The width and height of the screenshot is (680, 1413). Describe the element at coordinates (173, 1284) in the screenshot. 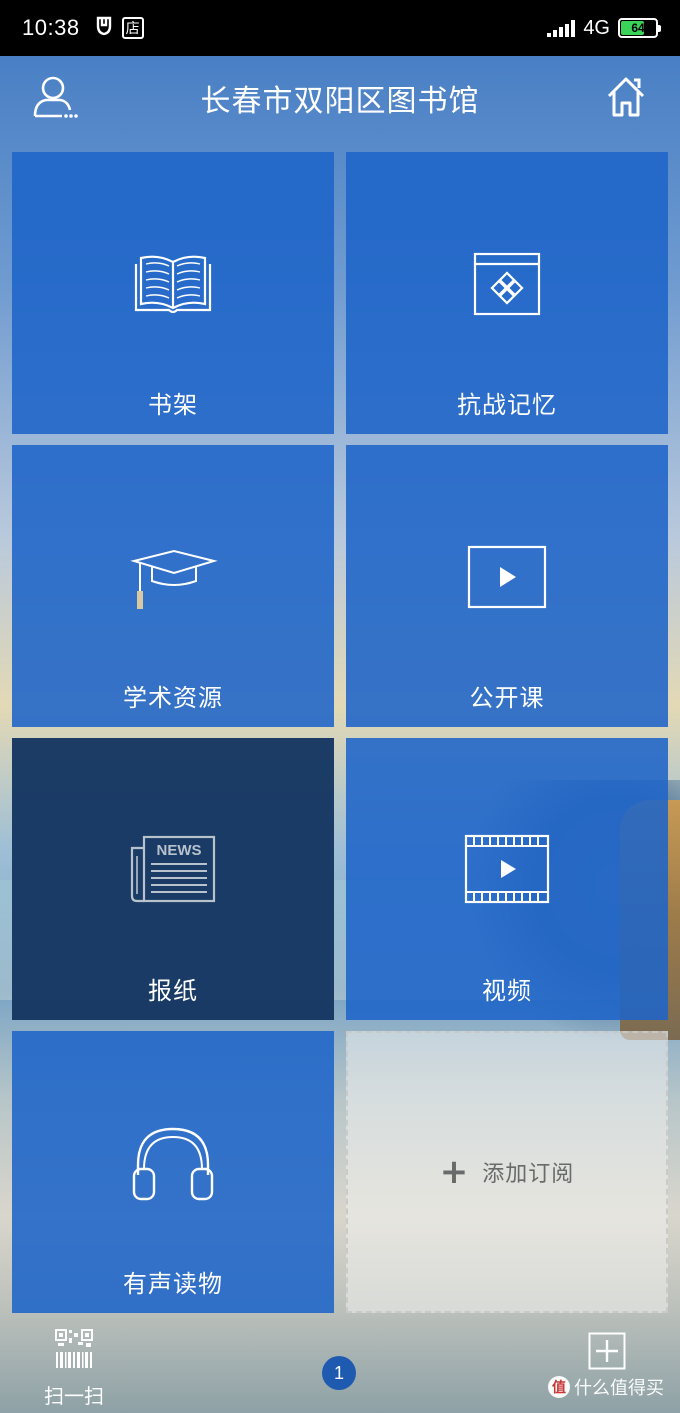

I see `tile-label: 有声读物` at that location.